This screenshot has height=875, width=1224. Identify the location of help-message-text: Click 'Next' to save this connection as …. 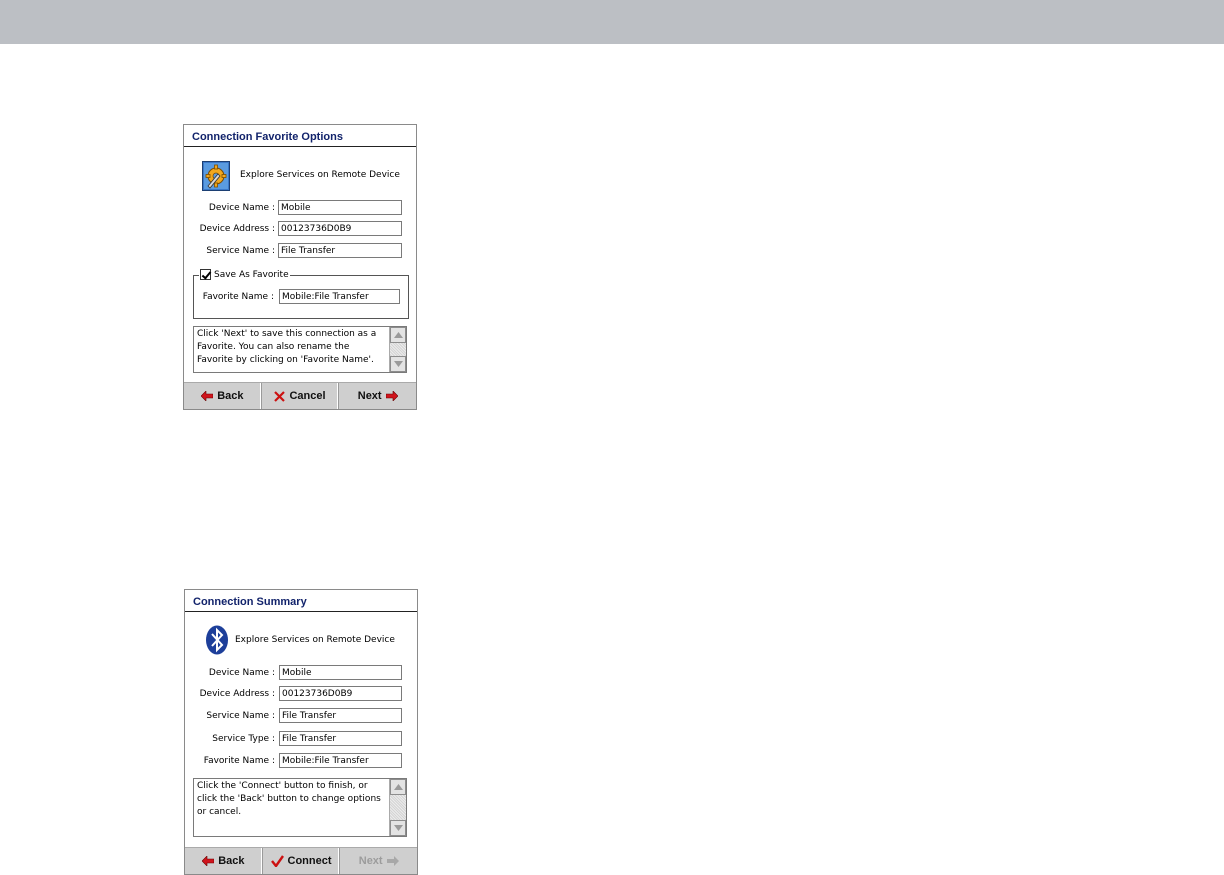
(287, 347).